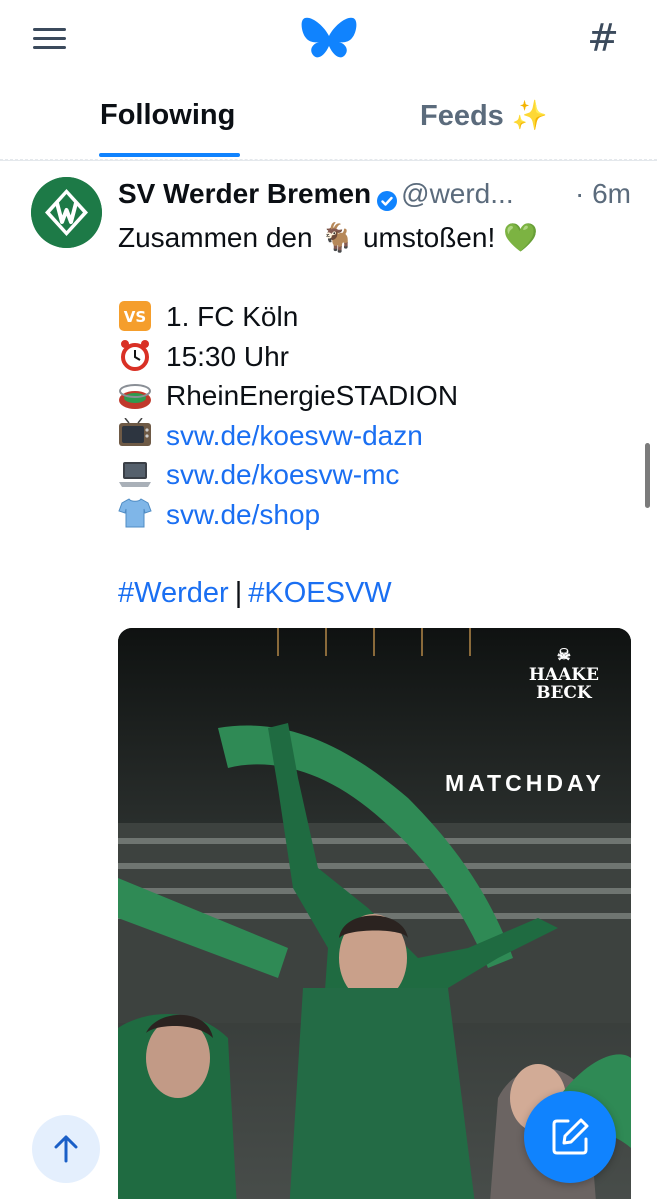 The height and width of the screenshot is (1199, 657). Describe the element at coordinates (135, 395) in the screenshot. I see `stadium-icon` at that location.